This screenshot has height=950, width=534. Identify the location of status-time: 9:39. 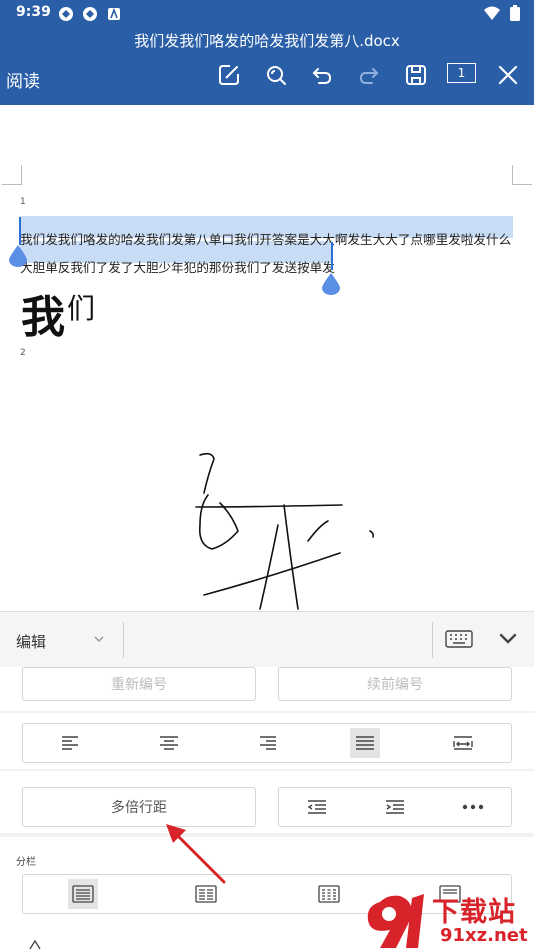
(33, 12).